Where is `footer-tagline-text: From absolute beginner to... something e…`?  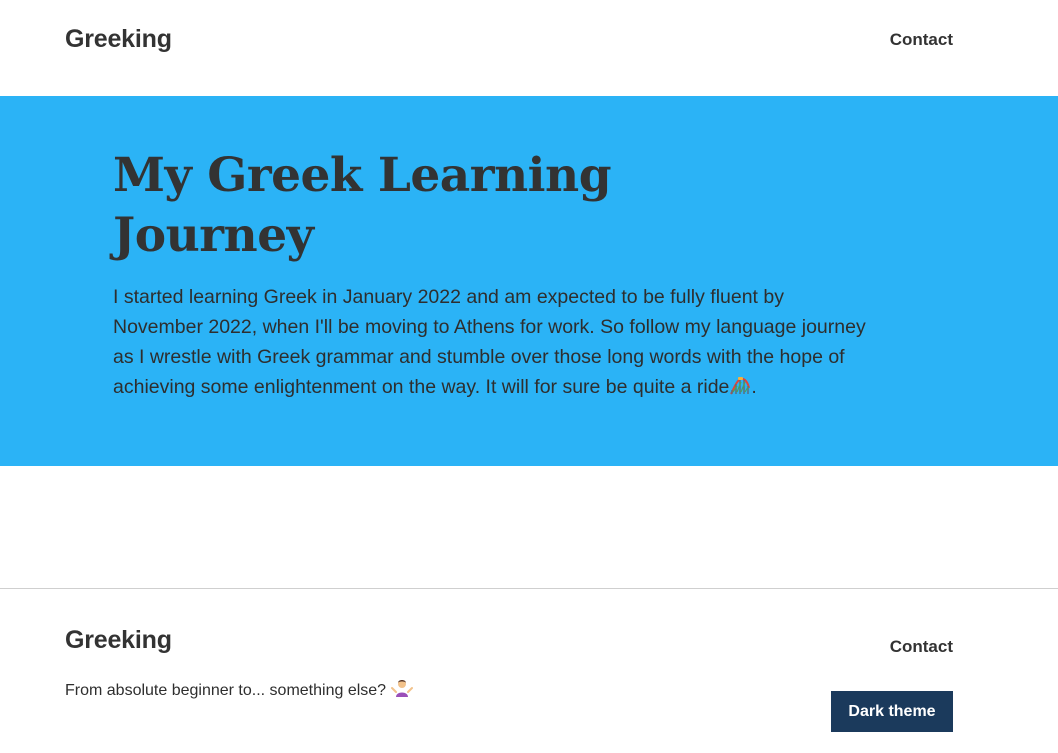
footer-tagline-text: From absolute beginner to... something e… is located at coordinates (226, 690).